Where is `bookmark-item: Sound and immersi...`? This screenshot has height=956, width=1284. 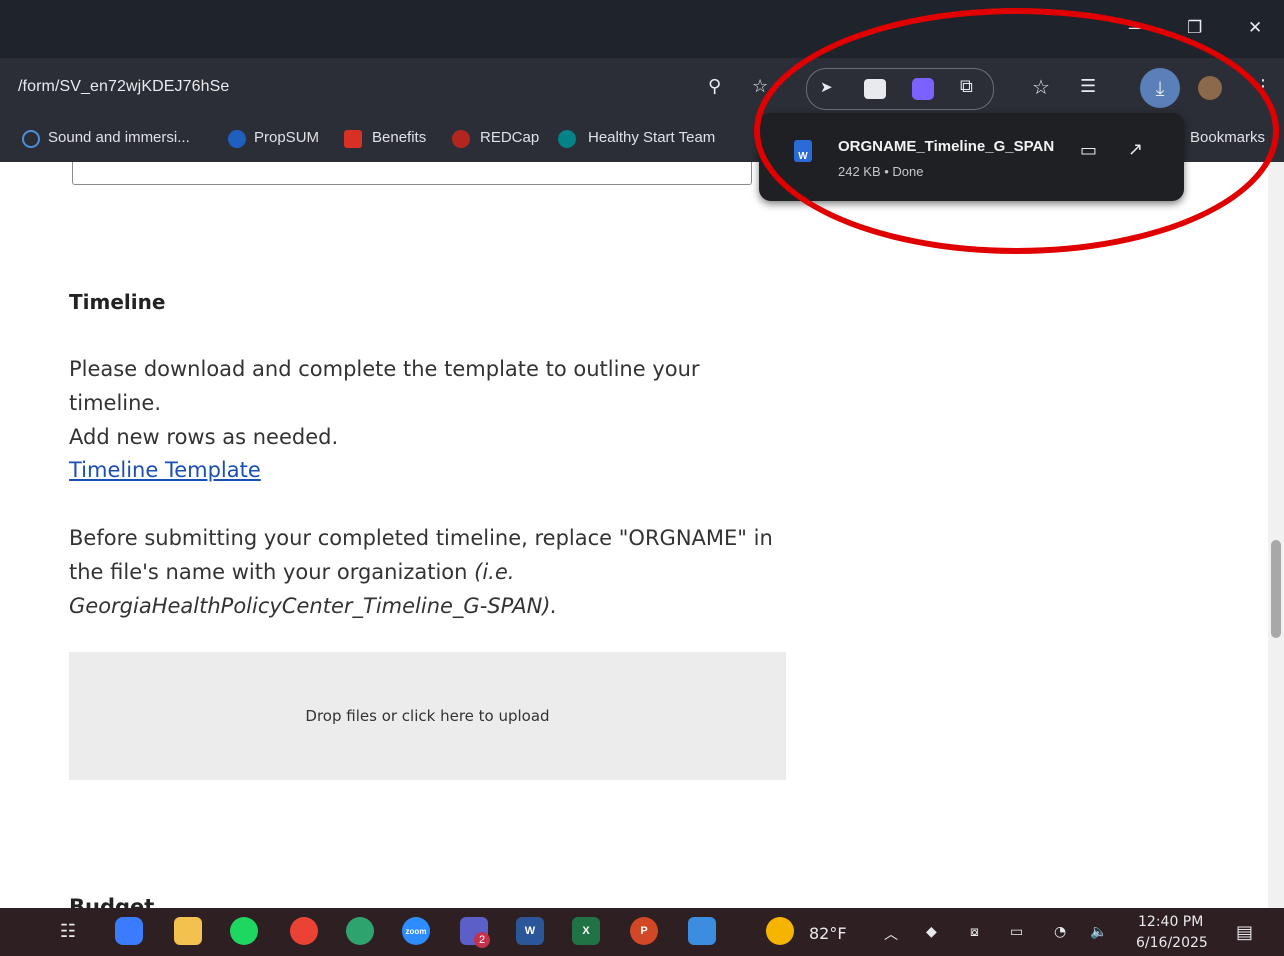
bookmark-item: Sound and immersi... is located at coordinates (119, 137).